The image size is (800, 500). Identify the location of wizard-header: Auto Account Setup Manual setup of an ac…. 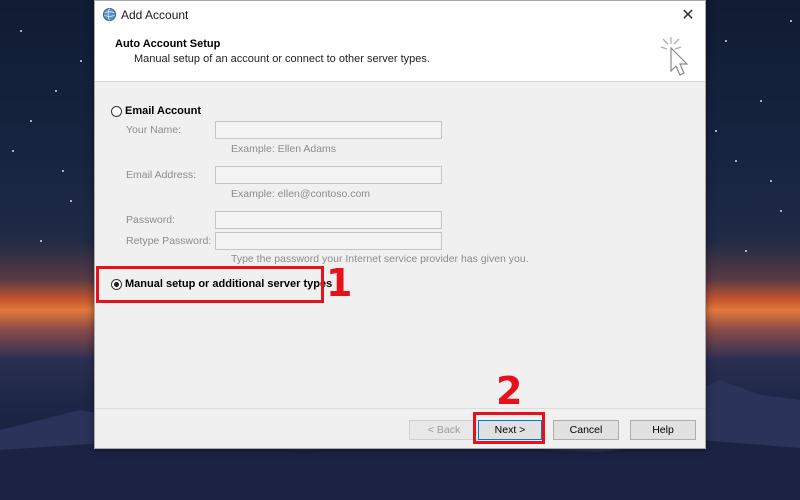
(400, 55).